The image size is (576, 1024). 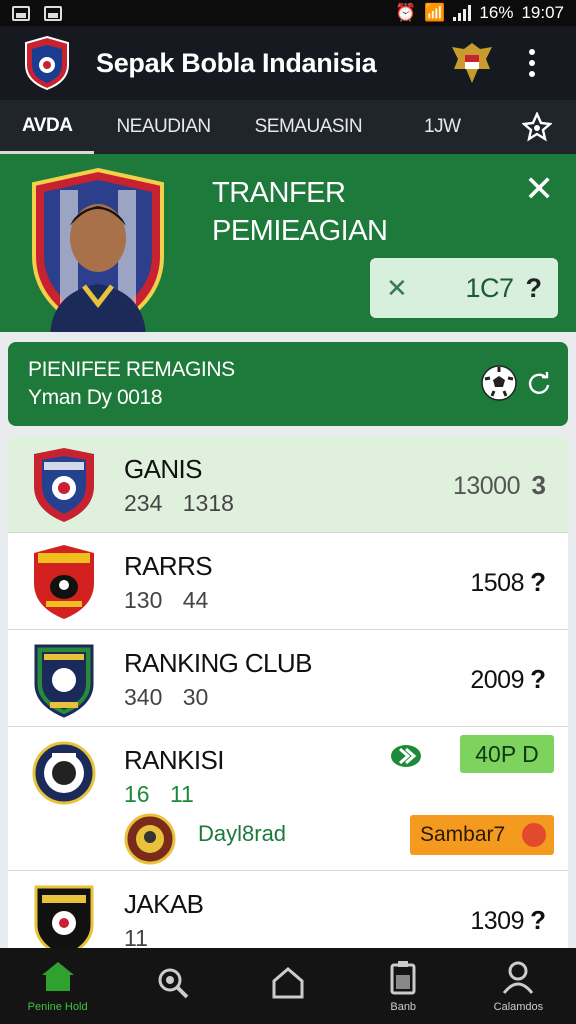 I want to click on club-name: GANIS, so click(x=163, y=469).